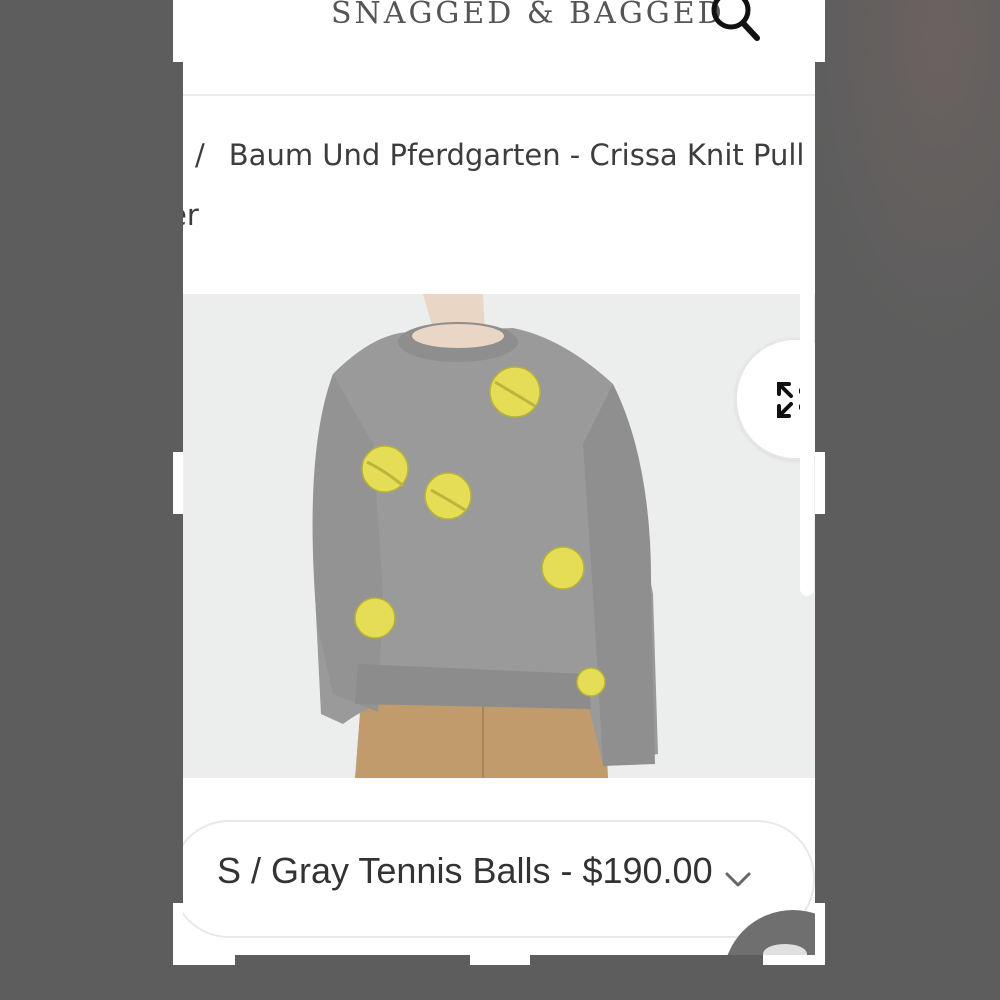 The height and width of the screenshot is (1000, 1000). Describe the element at coordinates (820, 934) in the screenshot. I see `crop-handle-bottom-right-v` at that location.